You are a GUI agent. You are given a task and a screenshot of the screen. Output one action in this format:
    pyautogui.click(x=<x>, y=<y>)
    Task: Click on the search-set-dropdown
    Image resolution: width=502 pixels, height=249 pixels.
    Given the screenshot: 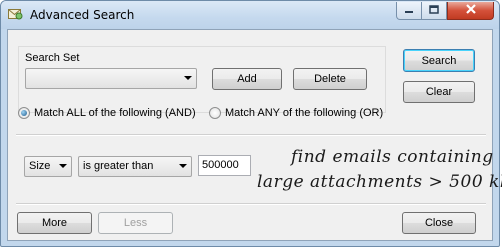 What is the action you would take?
    pyautogui.click(x=111, y=78)
    